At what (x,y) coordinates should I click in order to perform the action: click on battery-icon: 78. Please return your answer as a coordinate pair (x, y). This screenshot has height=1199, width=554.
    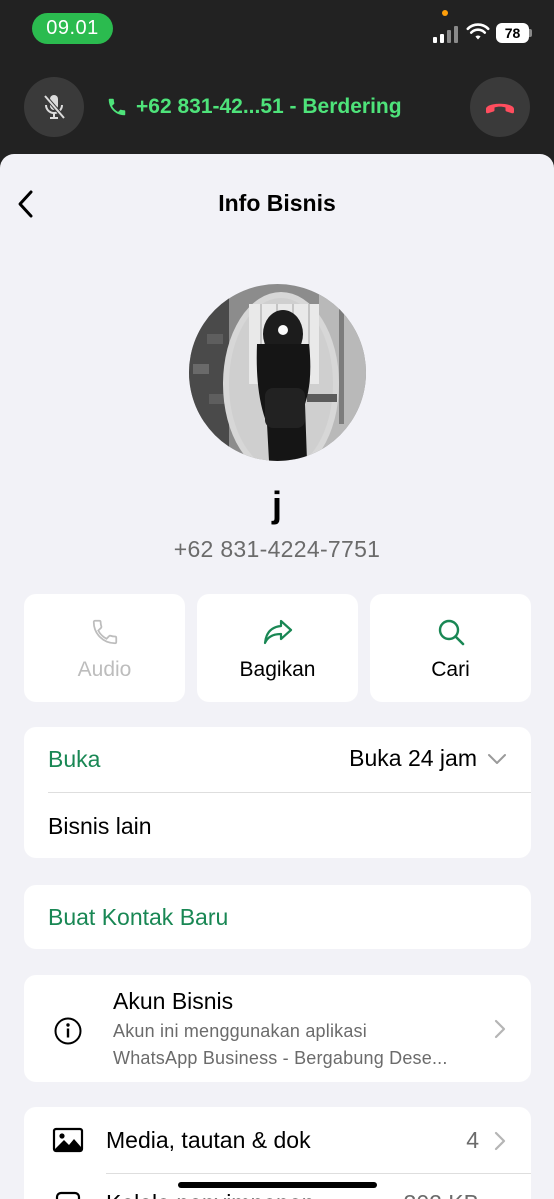
    Looking at the image, I should click on (514, 33).